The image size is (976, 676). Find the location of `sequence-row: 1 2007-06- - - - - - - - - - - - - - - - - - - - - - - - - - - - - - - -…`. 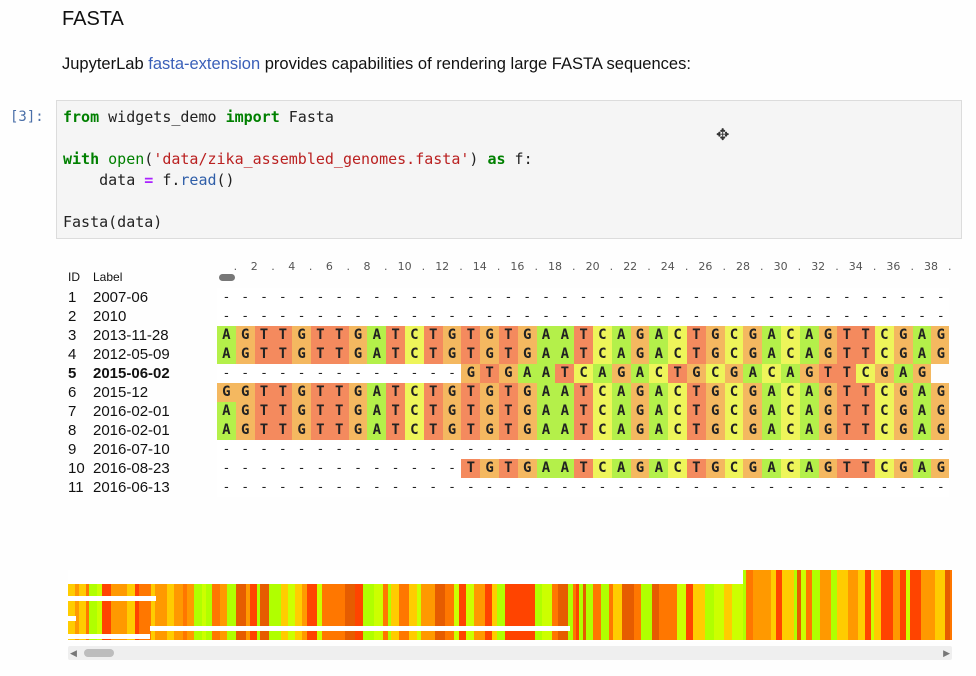

sequence-row: 1 2007-06- - - - - - - - - - - - - - - - - - - - - - - - - - - - - - - -… is located at coordinates (488, 297).